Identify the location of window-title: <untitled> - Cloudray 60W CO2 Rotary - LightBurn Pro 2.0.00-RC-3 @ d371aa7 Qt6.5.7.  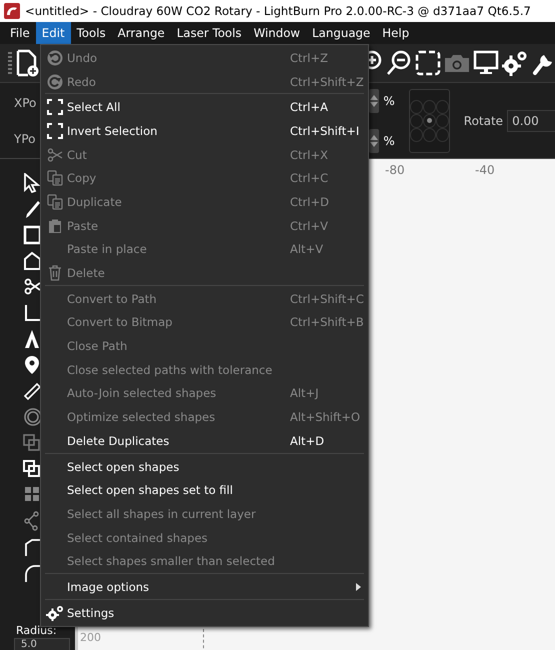
(278, 11).